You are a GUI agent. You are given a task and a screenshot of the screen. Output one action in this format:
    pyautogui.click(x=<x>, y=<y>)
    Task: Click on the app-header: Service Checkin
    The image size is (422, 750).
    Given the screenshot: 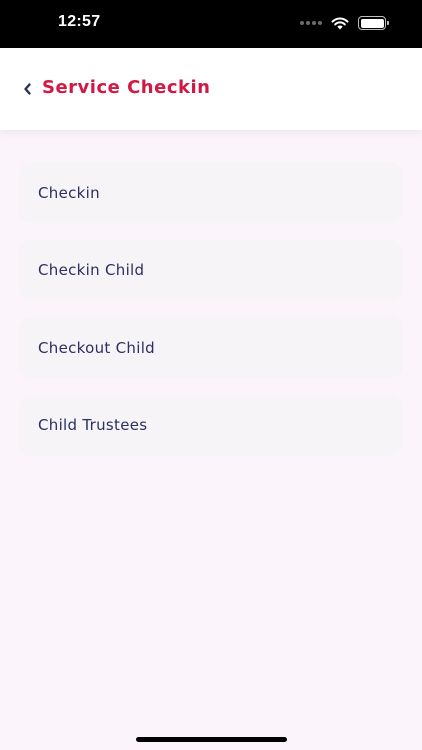 What is the action you would take?
    pyautogui.click(x=211, y=89)
    